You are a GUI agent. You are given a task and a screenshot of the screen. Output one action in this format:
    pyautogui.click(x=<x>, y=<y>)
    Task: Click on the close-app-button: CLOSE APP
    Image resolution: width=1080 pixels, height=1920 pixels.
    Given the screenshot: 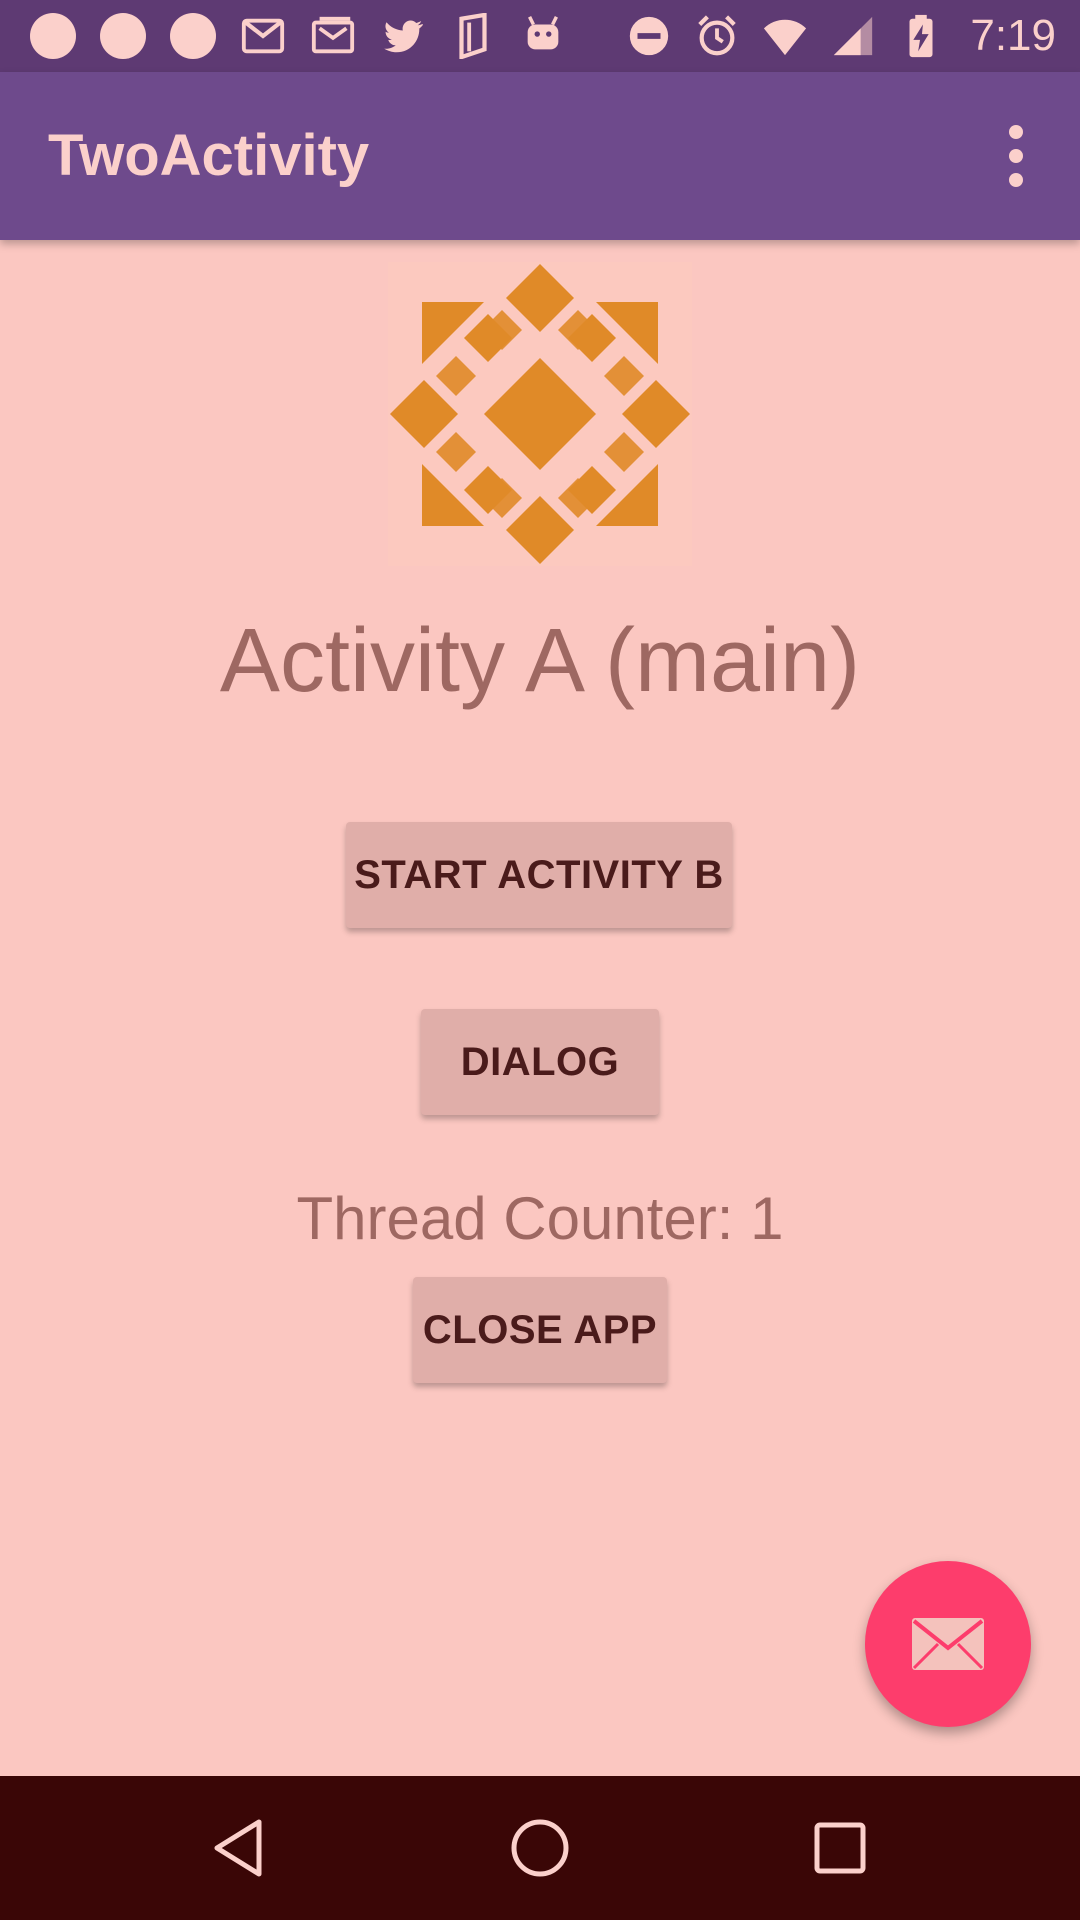 What is the action you would take?
    pyautogui.click(x=540, y=1330)
    